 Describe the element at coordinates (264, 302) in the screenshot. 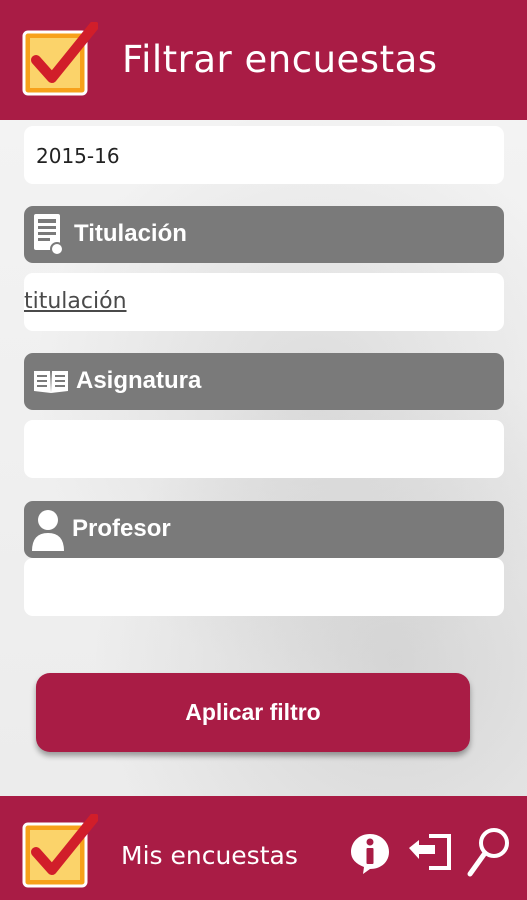

I see `titulacion-field: titulación` at that location.